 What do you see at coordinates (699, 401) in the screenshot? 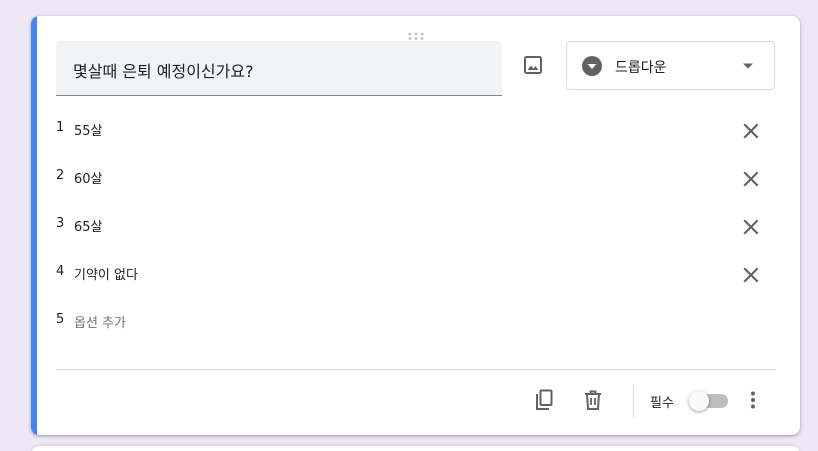
I see `toggle-knob` at bounding box center [699, 401].